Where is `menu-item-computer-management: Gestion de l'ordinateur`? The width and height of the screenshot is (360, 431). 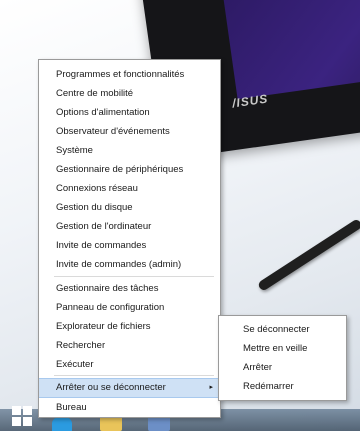 menu-item-computer-management: Gestion de l'ordinateur is located at coordinates (129, 226).